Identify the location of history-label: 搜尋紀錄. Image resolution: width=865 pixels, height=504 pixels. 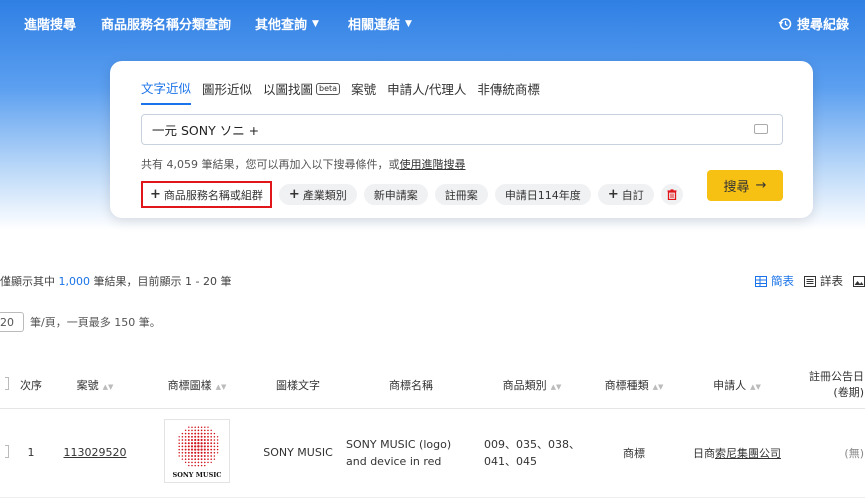
(823, 25).